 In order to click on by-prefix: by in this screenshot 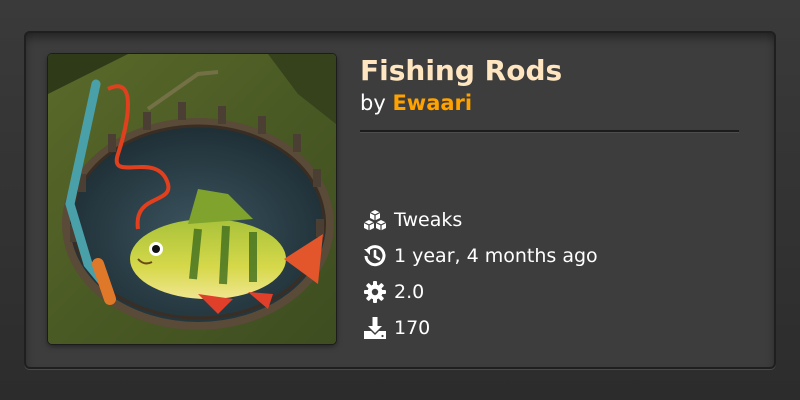, I will do `click(373, 103)`.